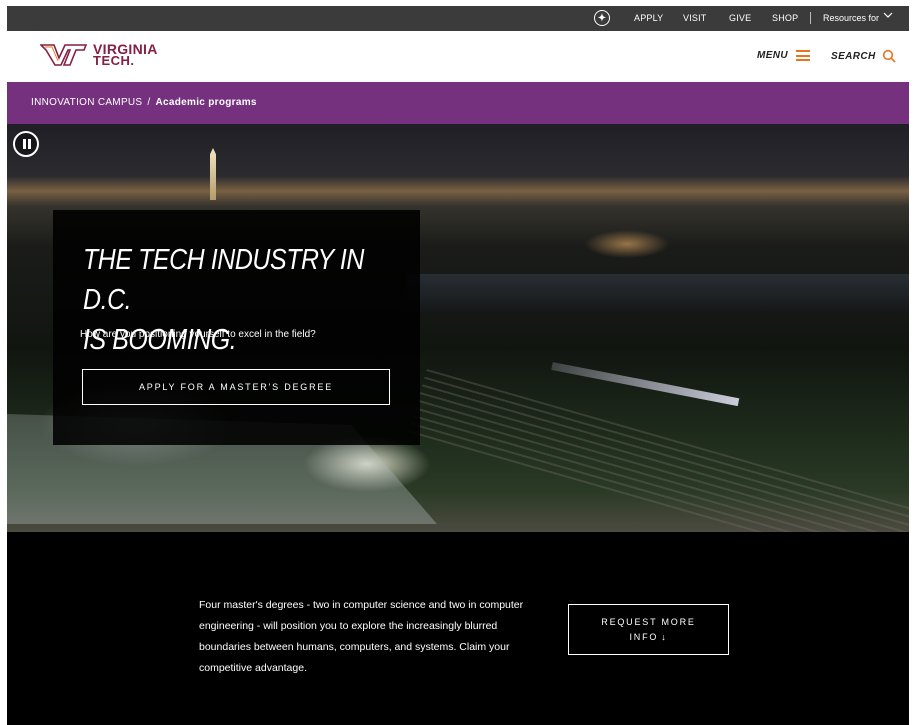 Image resolution: width=916 pixels, height=725 pixels. What do you see at coordinates (889, 56) in the screenshot?
I see `search-icon` at bounding box center [889, 56].